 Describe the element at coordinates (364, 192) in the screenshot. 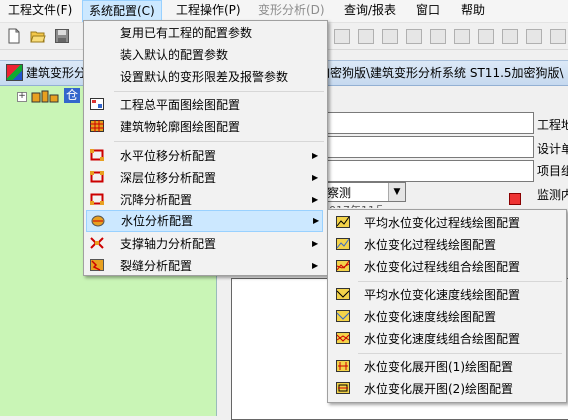

I see `monitoring-type-select: 察测 ▼` at that location.